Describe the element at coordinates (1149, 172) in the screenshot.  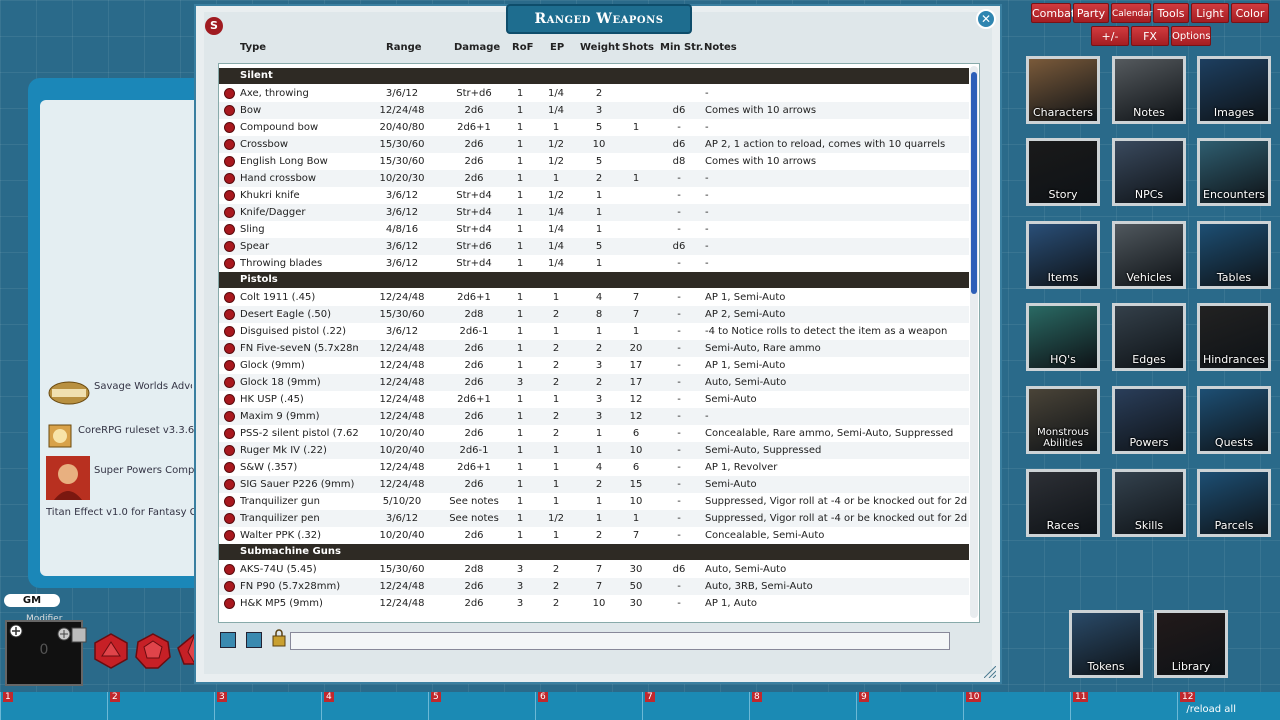
I see `sidebar-npcs: NPCs` at that location.